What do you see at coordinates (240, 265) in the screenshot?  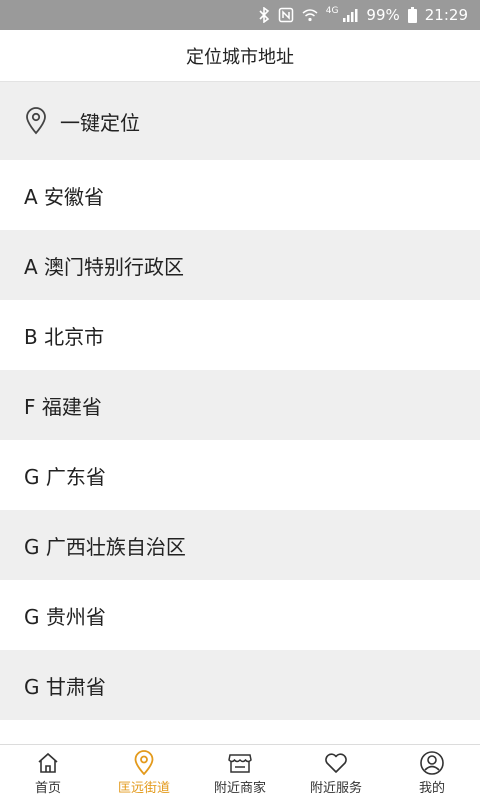 I see `province-item: A 澳门特别行政区` at bounding box center [240, 265].